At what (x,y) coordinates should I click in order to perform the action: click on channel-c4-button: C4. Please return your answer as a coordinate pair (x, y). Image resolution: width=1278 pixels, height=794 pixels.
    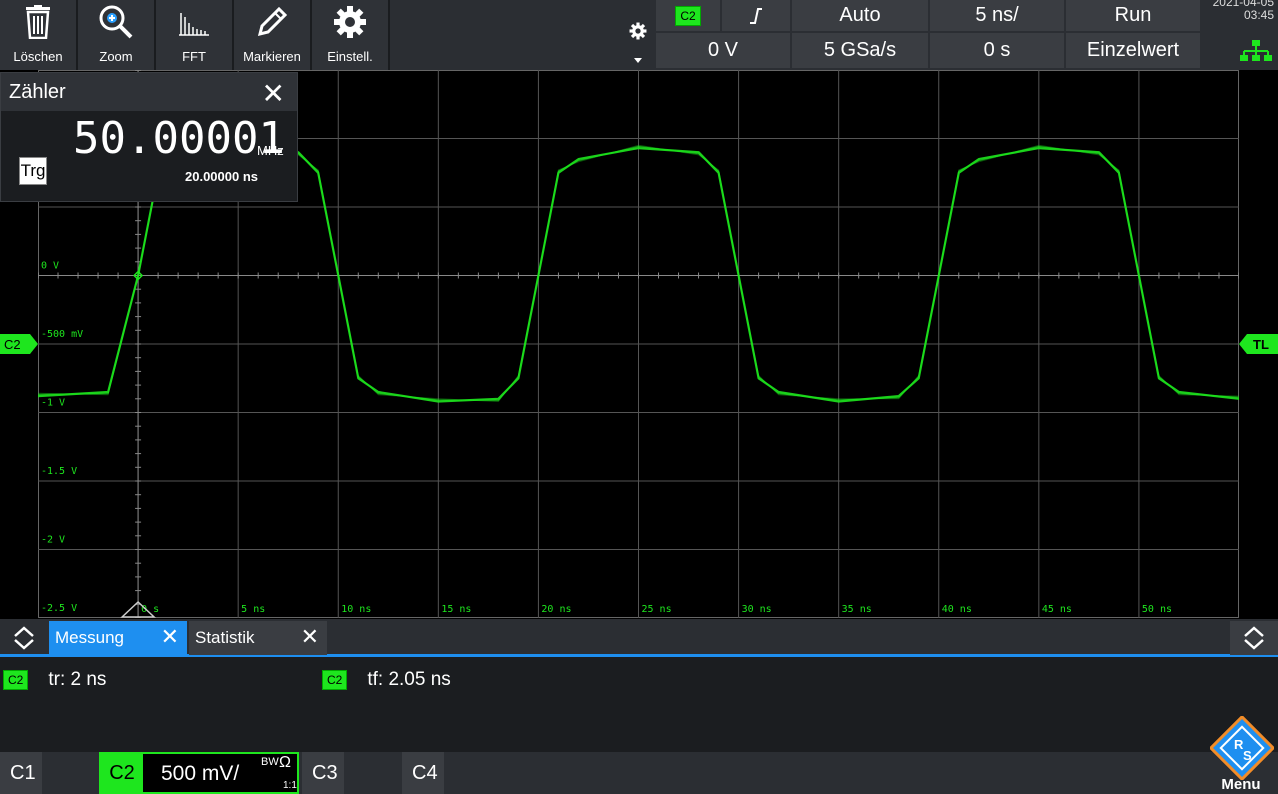
    Looking at the image, I should click on (450, 773).